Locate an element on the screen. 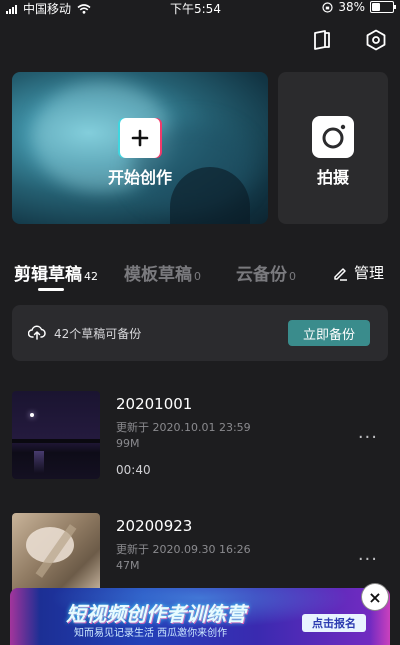 The image size is (400, 645). clock: 下午5:54 is located at coordinates (195, 9).